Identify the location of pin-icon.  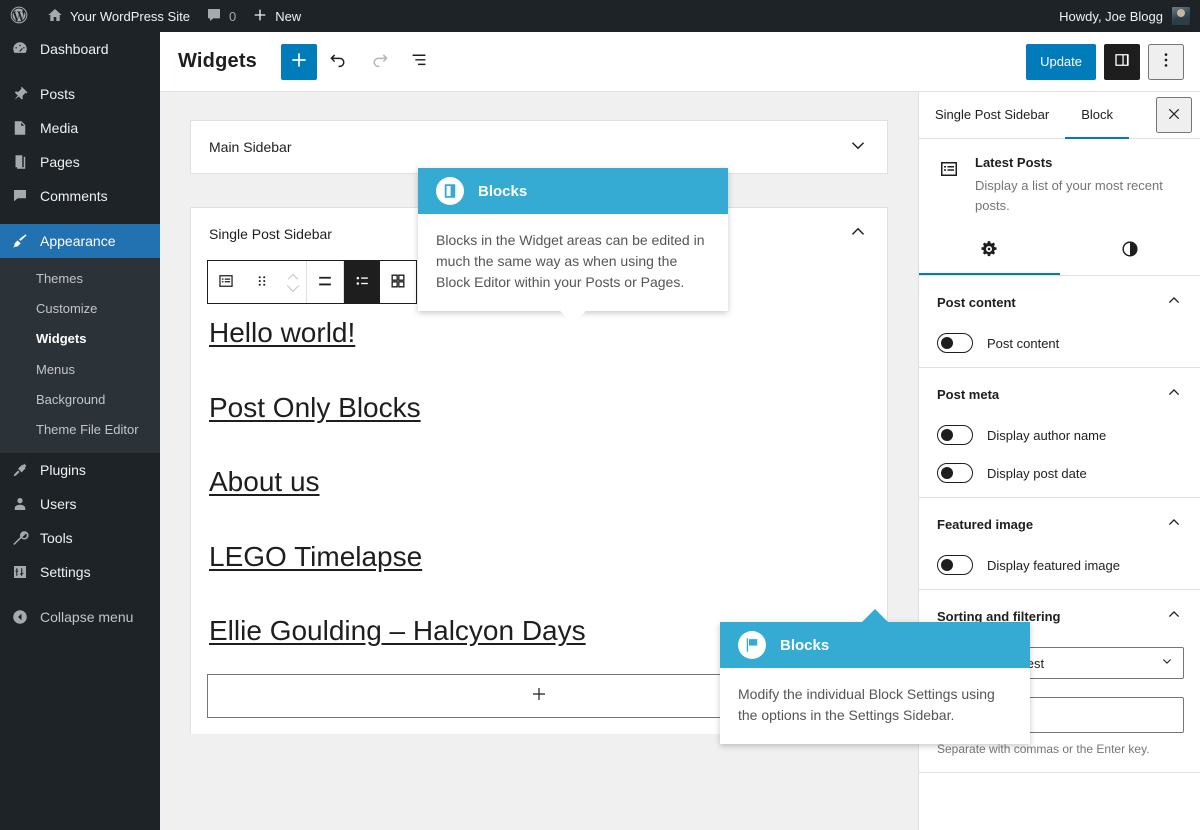
(20, 94).